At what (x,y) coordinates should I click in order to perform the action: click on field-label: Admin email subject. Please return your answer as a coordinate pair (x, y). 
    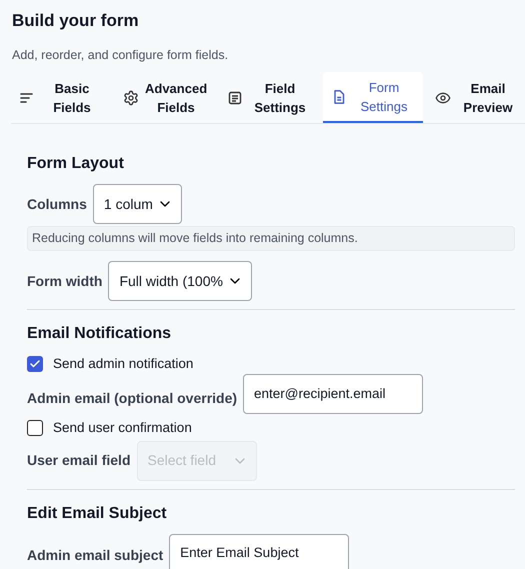
    Looking at the image, I should click on (95, 555).